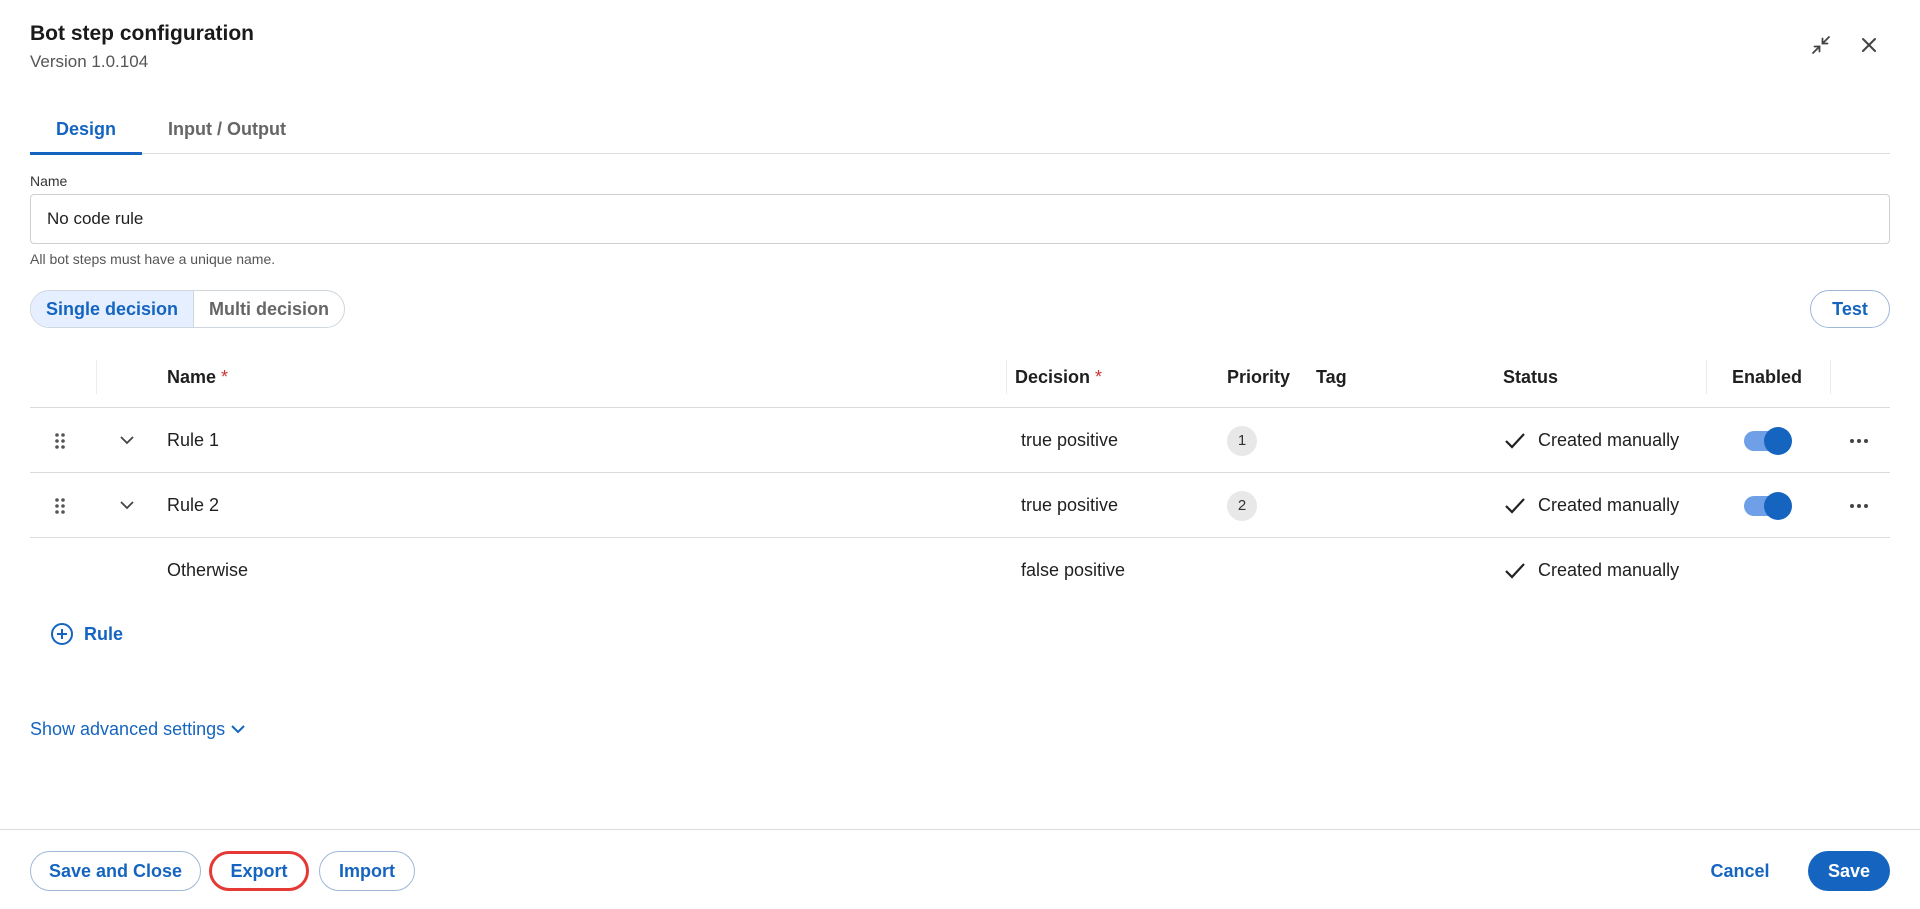  What do you see at coordinates (1845, 45) in the screenshot?
I see `window-controls` at bounding box center [1845, 45].